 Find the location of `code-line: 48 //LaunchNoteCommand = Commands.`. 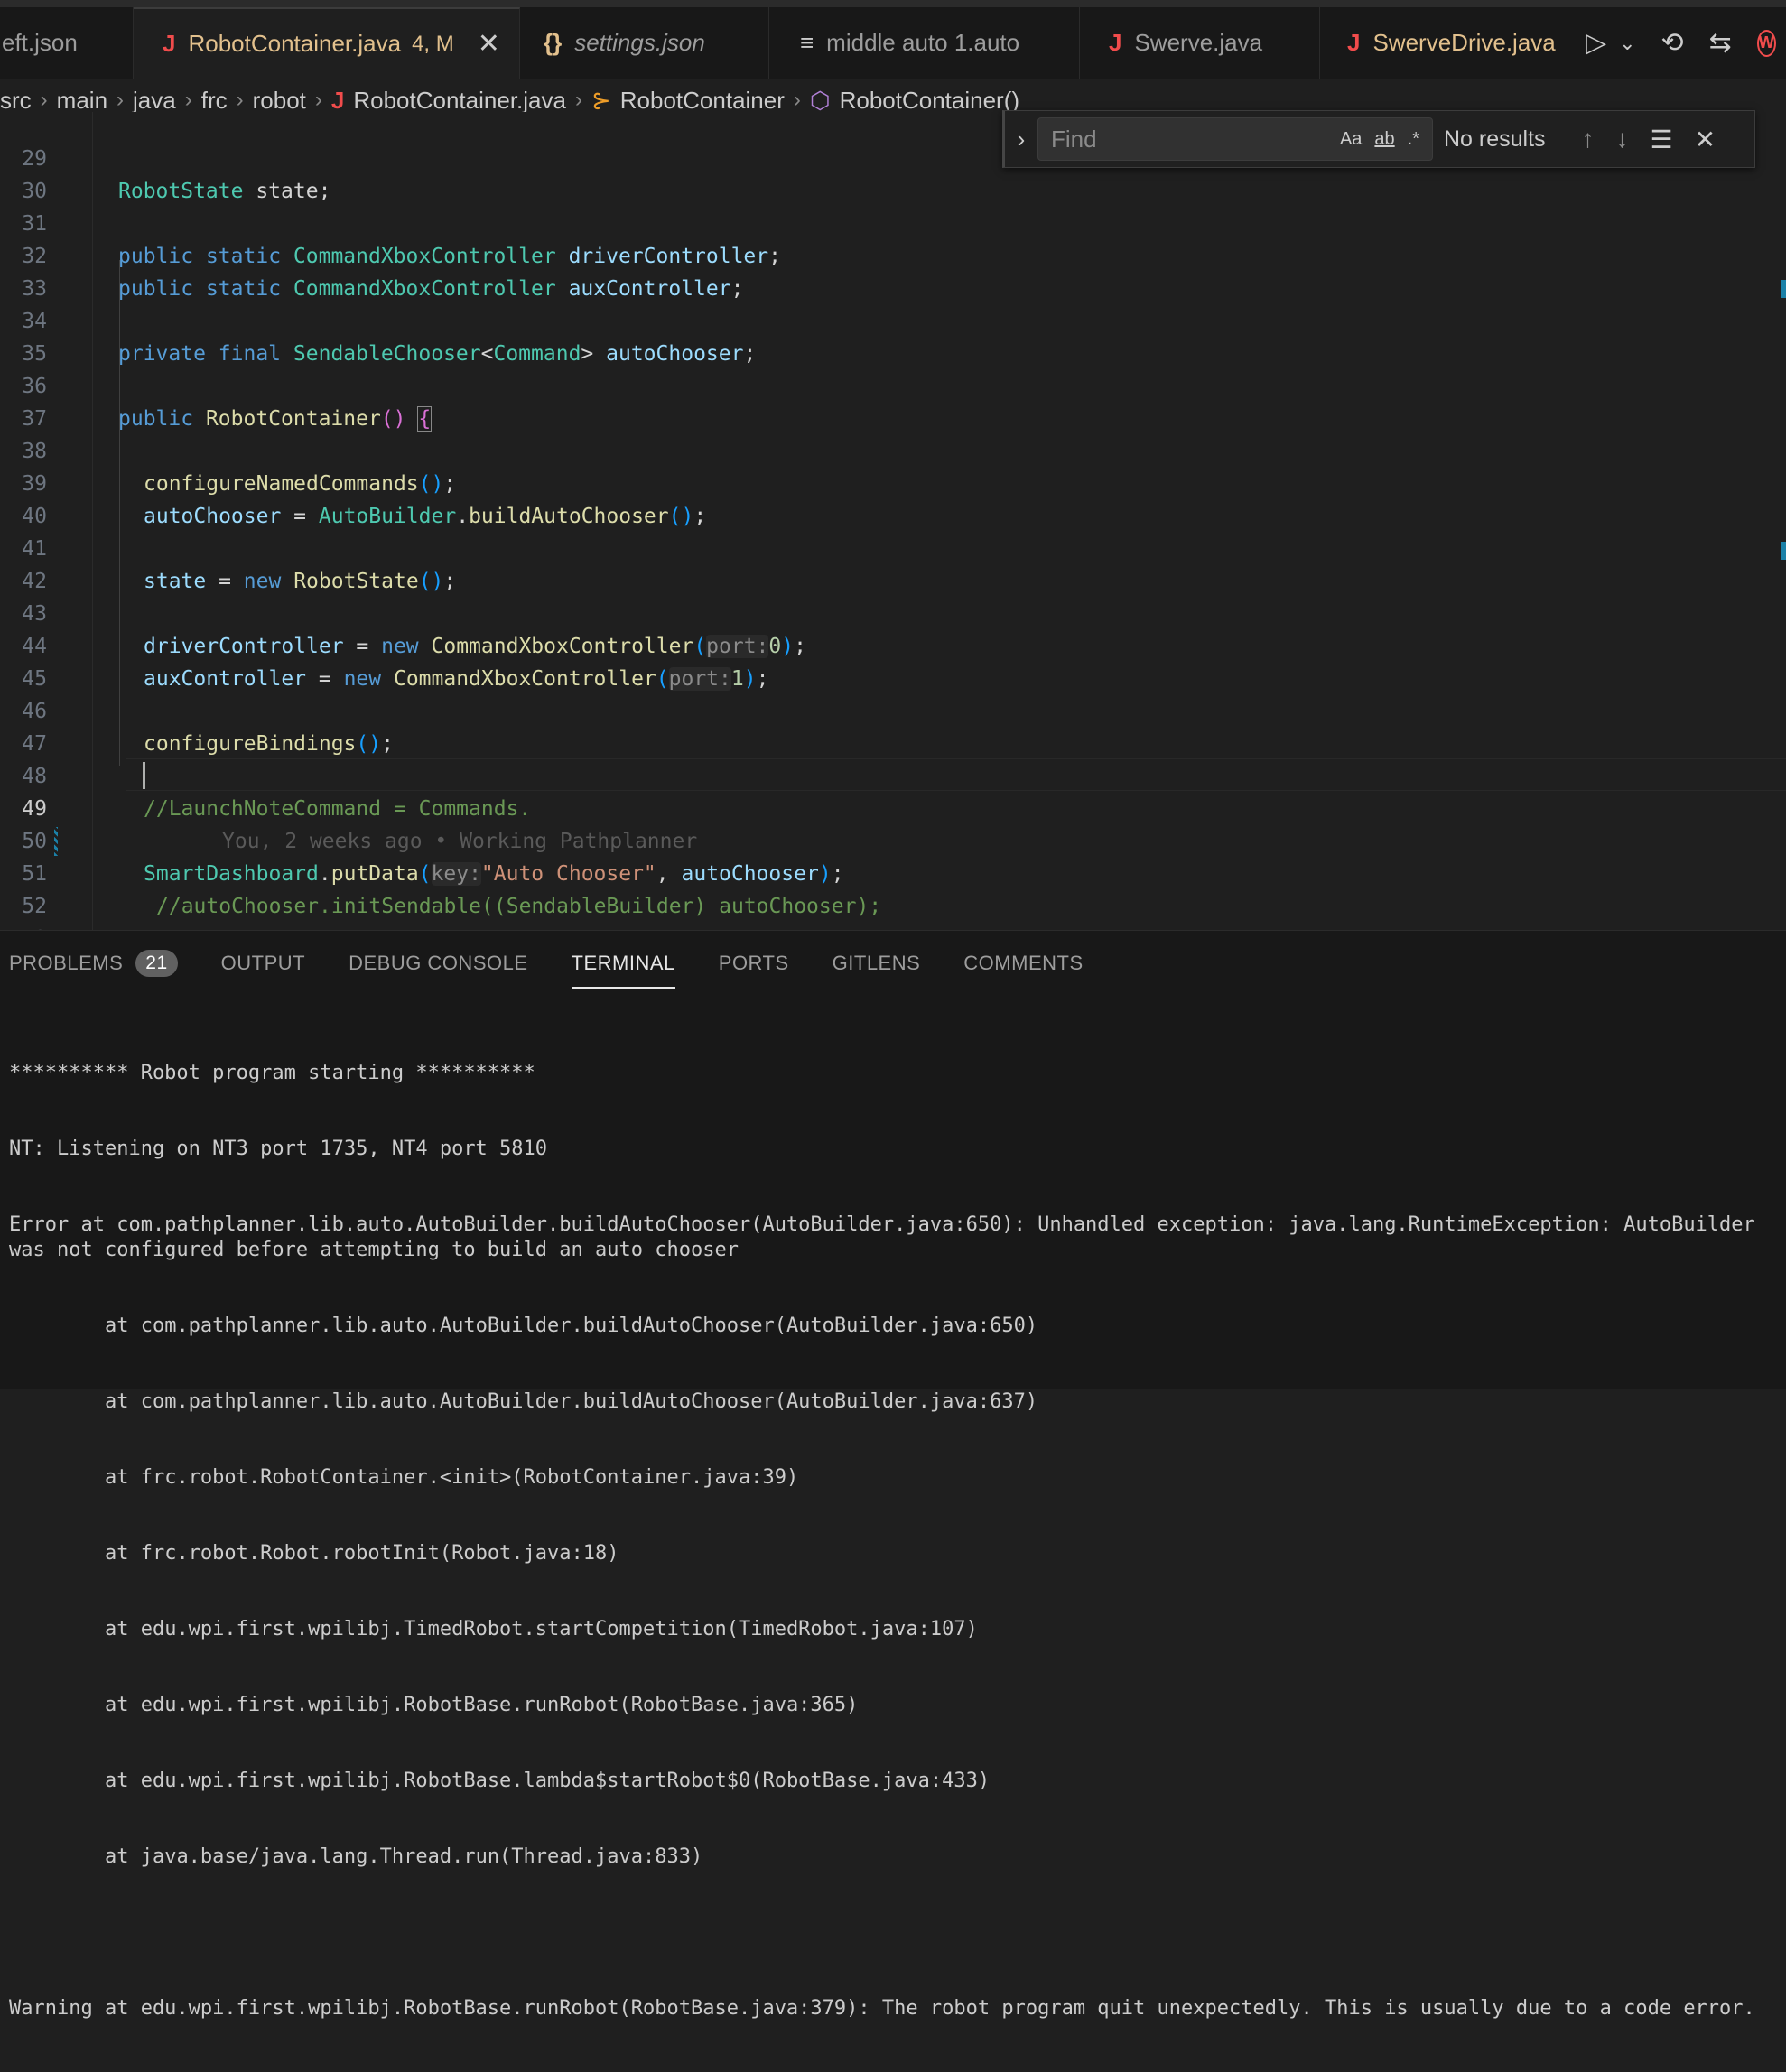

code-line: 48 //LaunchNoteCommand = Commands. is located at coordinates (893, 774).